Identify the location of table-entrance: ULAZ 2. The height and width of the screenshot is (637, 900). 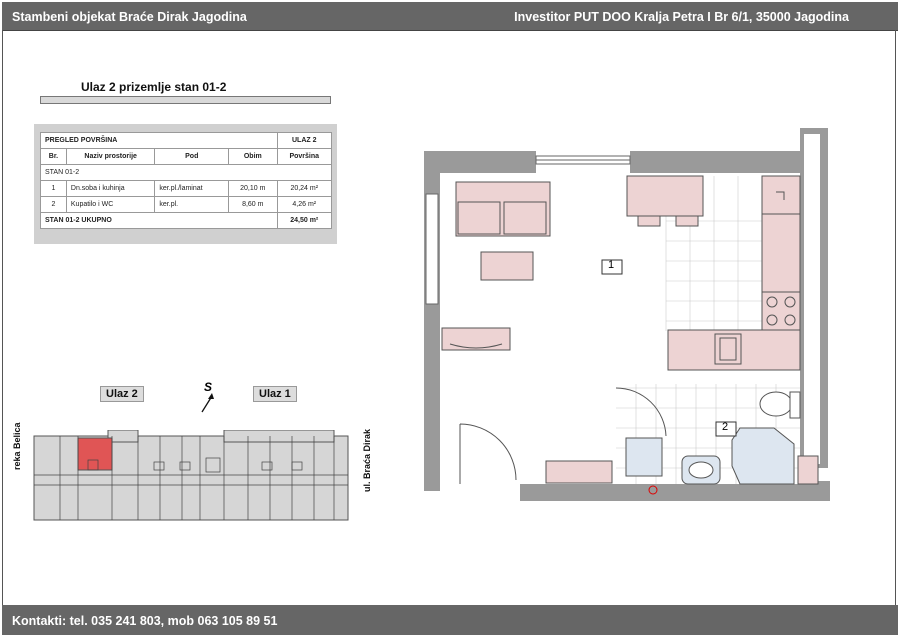
(304, 140).